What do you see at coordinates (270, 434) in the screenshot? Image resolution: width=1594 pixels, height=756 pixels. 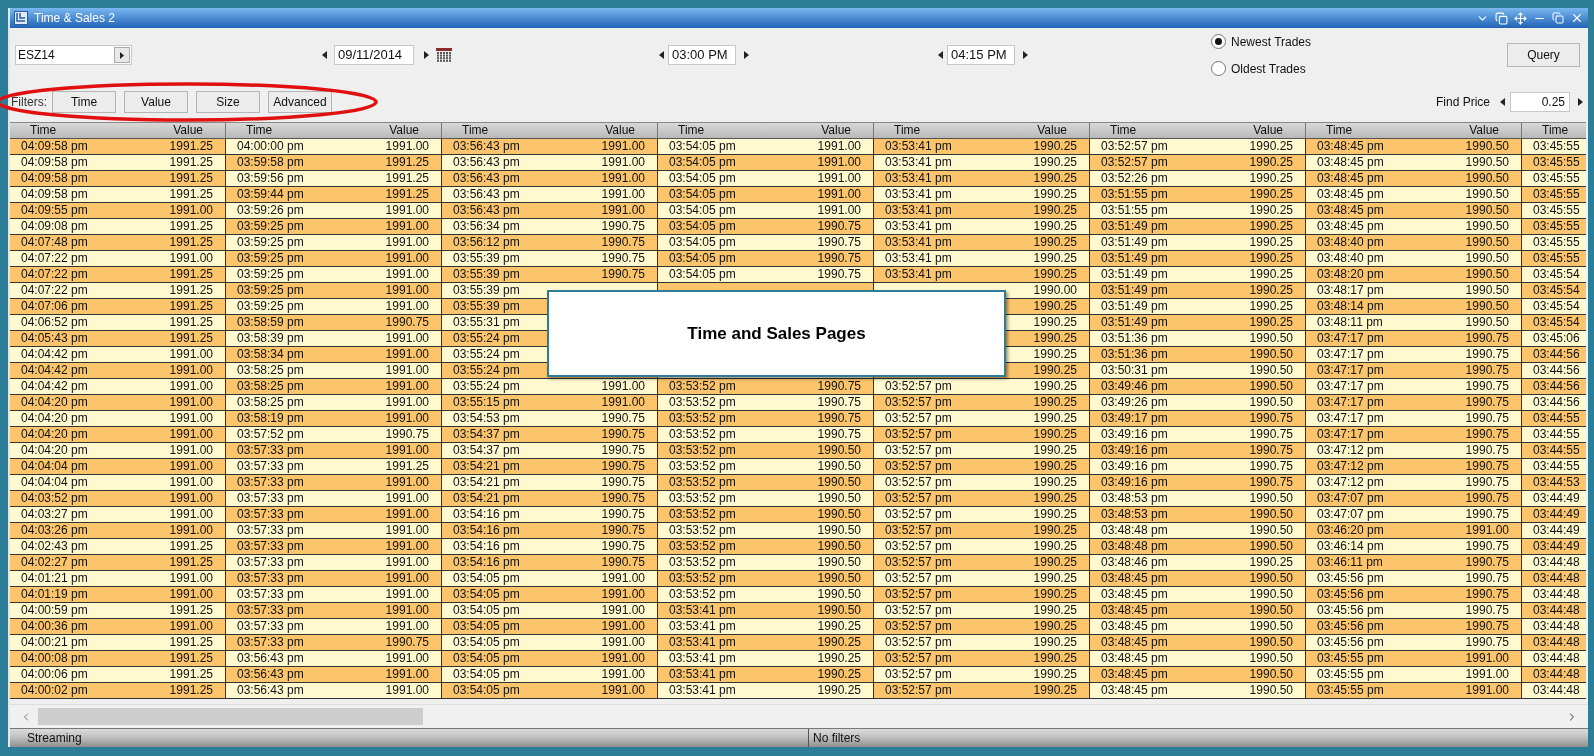 I see `time-cell-text: 03:57:52 pm` at bounding box center [270, 434].